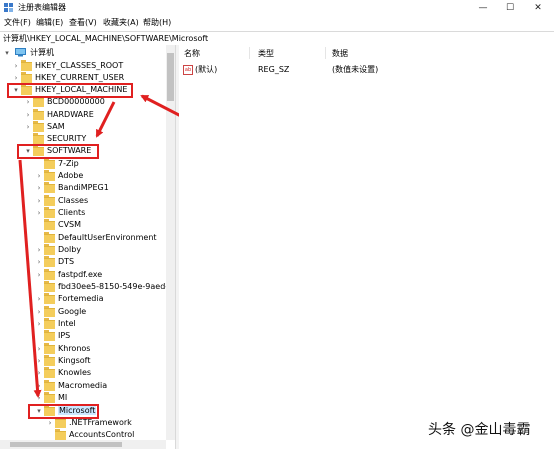  What do you see at coordinates (59, 115) in the screenshot?
I see `tree-item-hardware: › HARDWARE` at bounding box center [59, 115].